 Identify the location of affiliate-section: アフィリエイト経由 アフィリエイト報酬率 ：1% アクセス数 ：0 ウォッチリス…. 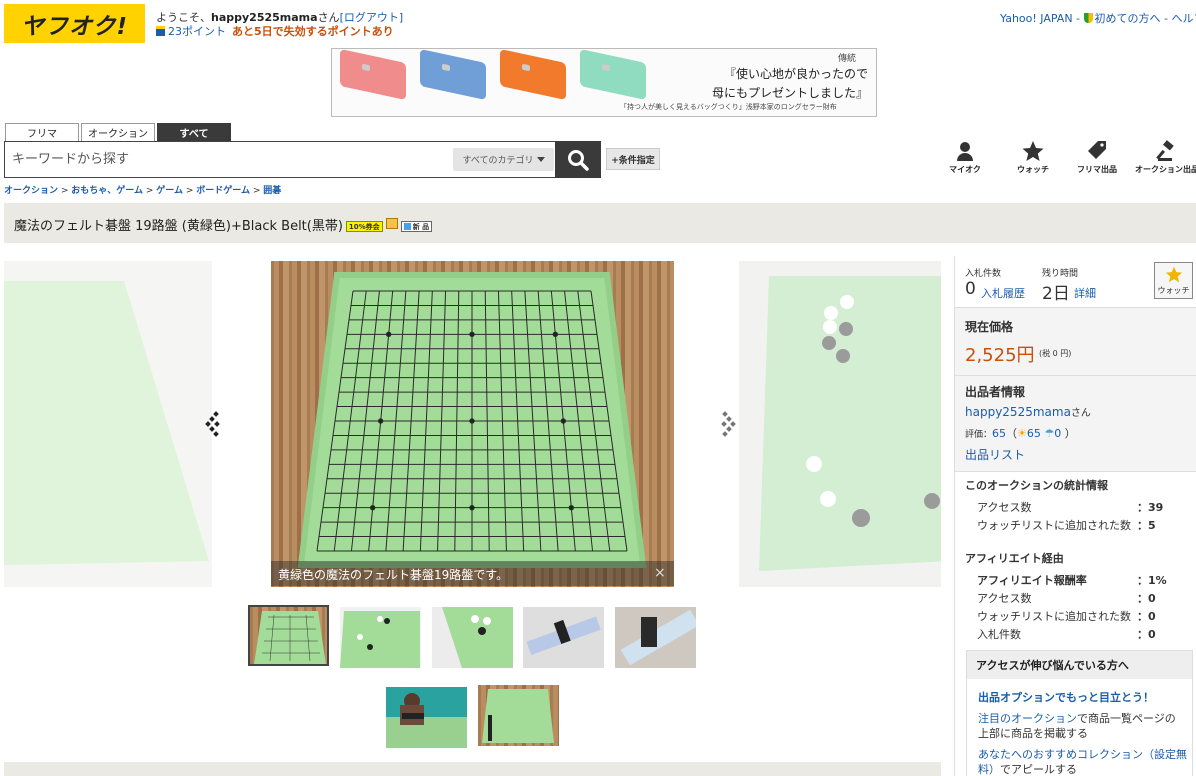
(1075, 596).